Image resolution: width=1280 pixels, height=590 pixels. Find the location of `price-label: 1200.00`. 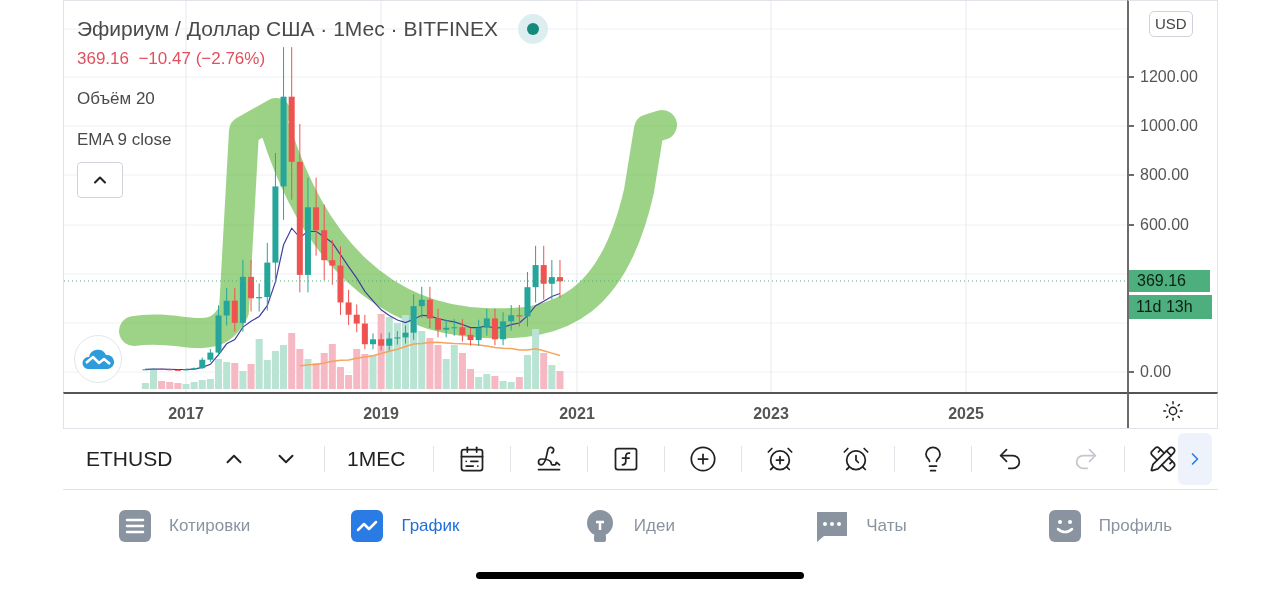

price-label: 1200.00 is located at coordinates (1169, 77).